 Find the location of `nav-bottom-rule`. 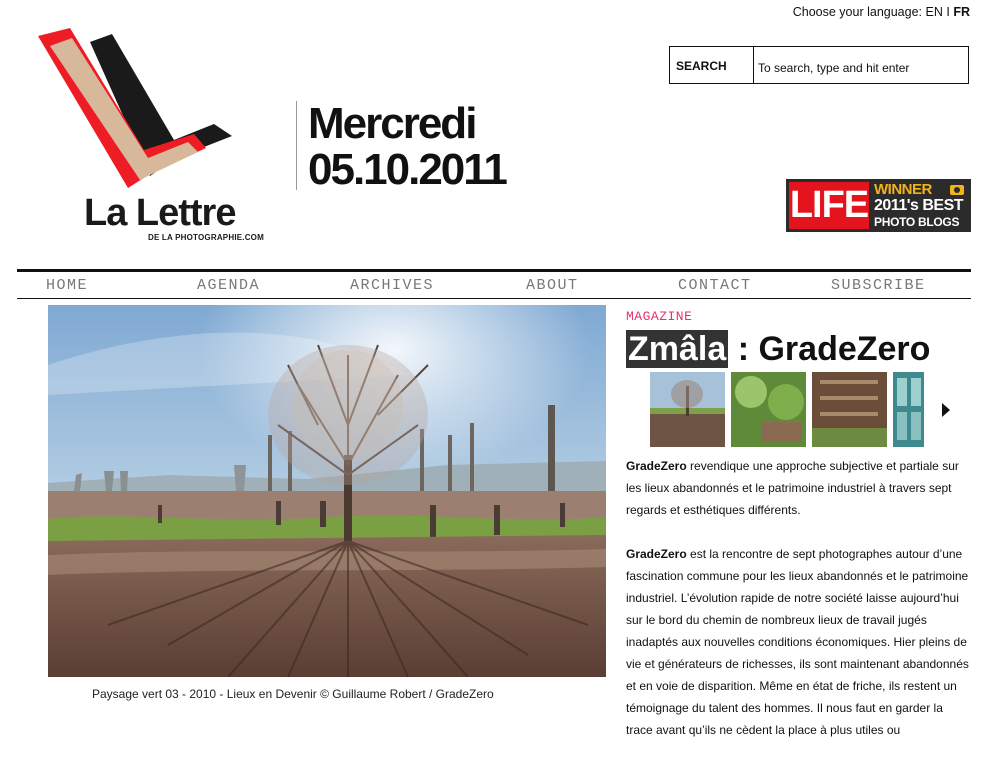

nav-bottom-rule is located at coordinates (494, 298).